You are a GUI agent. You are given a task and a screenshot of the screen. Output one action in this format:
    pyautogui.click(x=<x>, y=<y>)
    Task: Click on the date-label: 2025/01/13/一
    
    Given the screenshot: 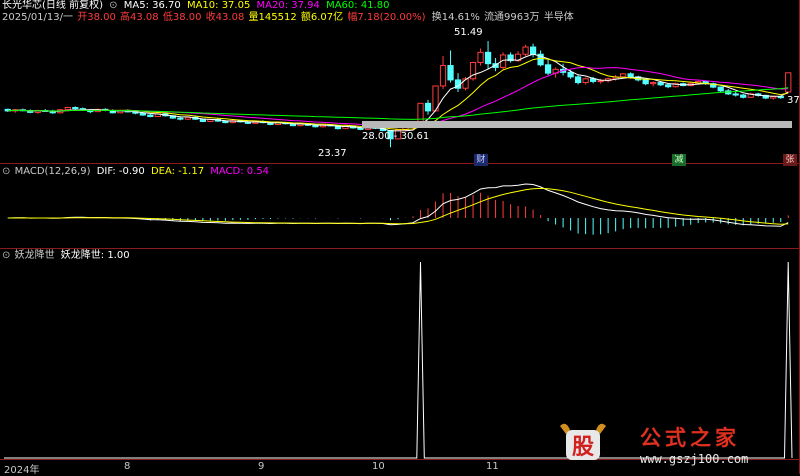 What is the action you would take?
    pyautogui.click(x=38, y=17)
    